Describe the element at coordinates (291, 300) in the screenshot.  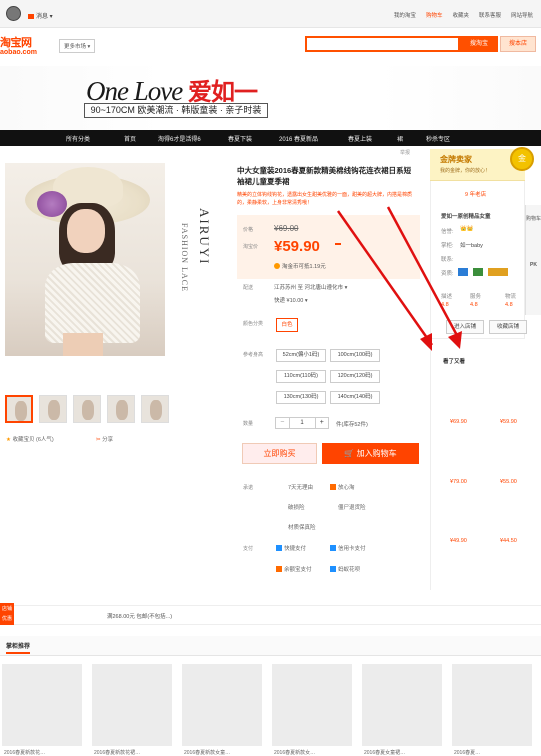
I see `shipping-fee: 快递 ¥10.00 ▾` at that location.